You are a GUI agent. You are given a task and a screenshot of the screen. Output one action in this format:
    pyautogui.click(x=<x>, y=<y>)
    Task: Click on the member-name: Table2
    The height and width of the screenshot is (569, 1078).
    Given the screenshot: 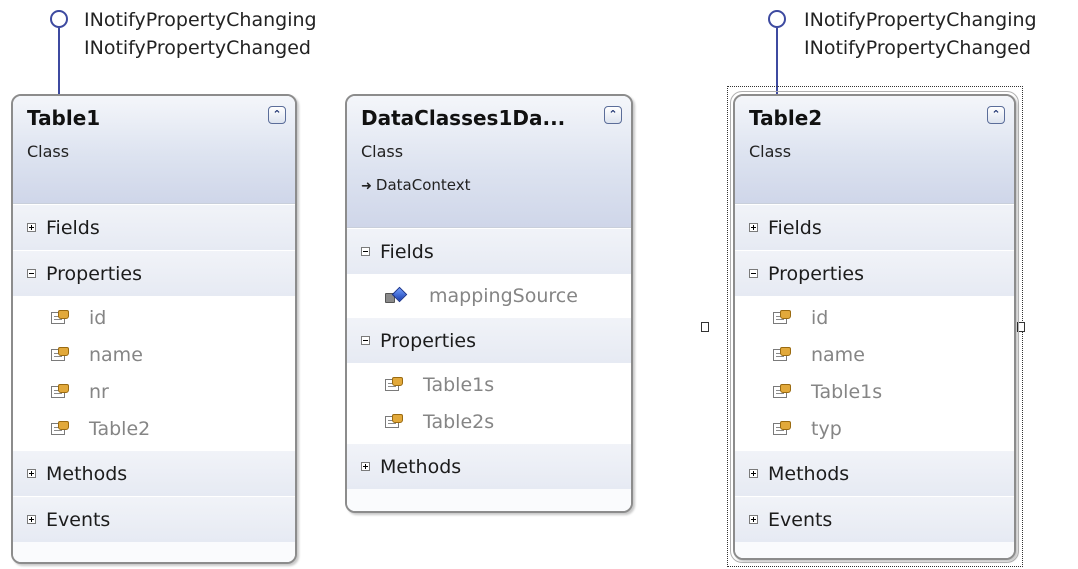 What is the action you would take?
    pyautogui.click(x=120, y=428)
    